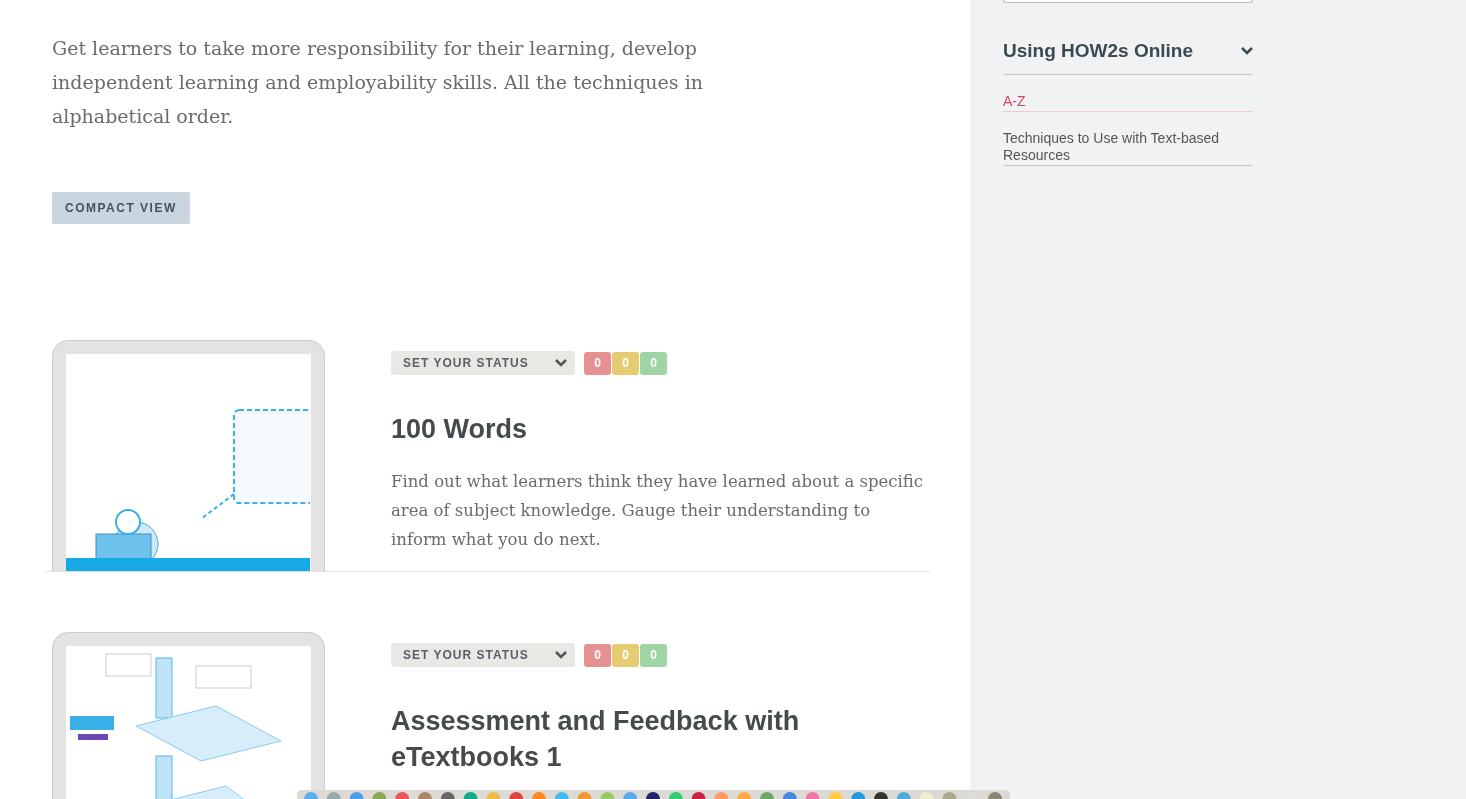 This screenshot has width=1466, height=799. Describe the element at coordinates (660, 739) in the screenshot. I see `technique-title: Assessment and Feedback with eTextbooks 1` at that location.